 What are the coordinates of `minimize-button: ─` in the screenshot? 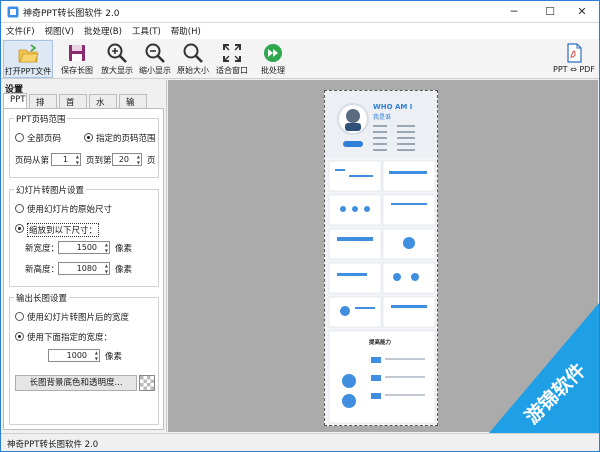 It's located at (514, 11).